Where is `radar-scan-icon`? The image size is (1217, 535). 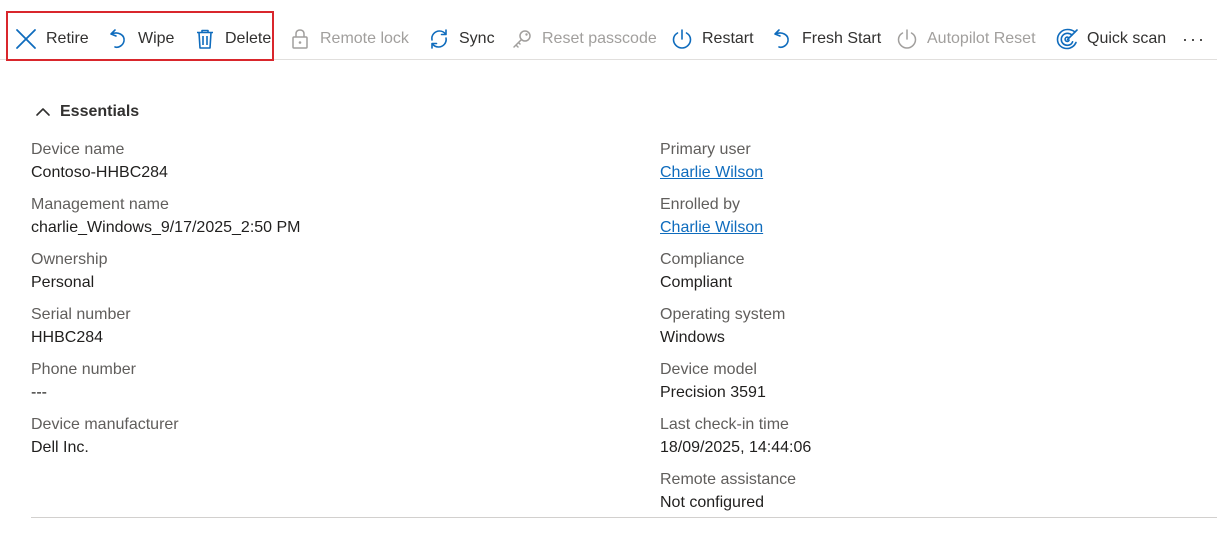
radar-scan-icon is located at coordinates (1067, 39).